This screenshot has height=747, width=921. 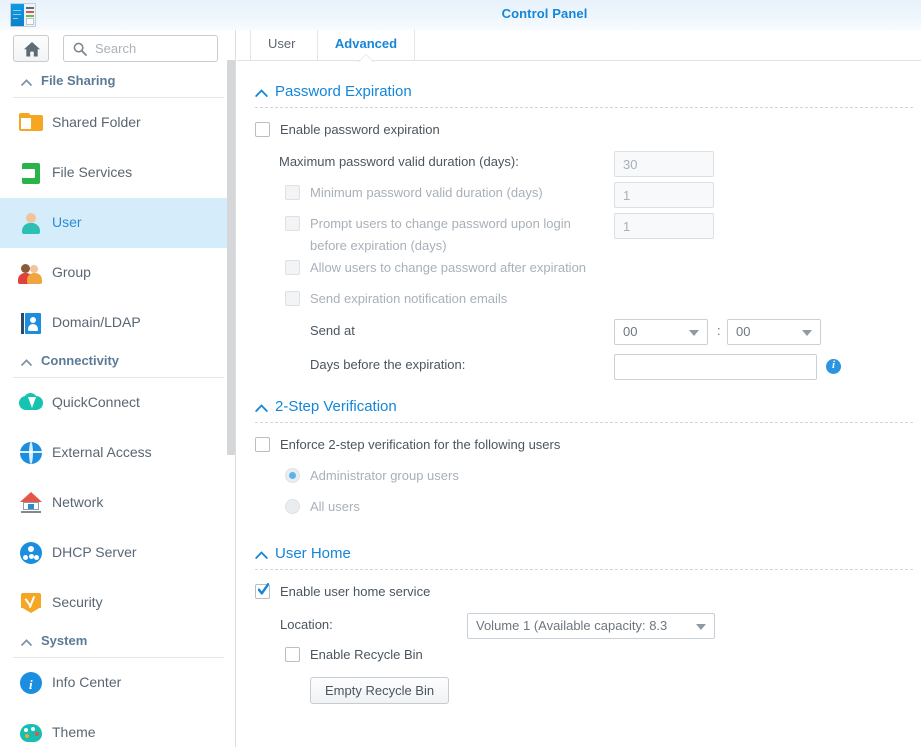 I want to click on search-input, so click(x=153, y=48).